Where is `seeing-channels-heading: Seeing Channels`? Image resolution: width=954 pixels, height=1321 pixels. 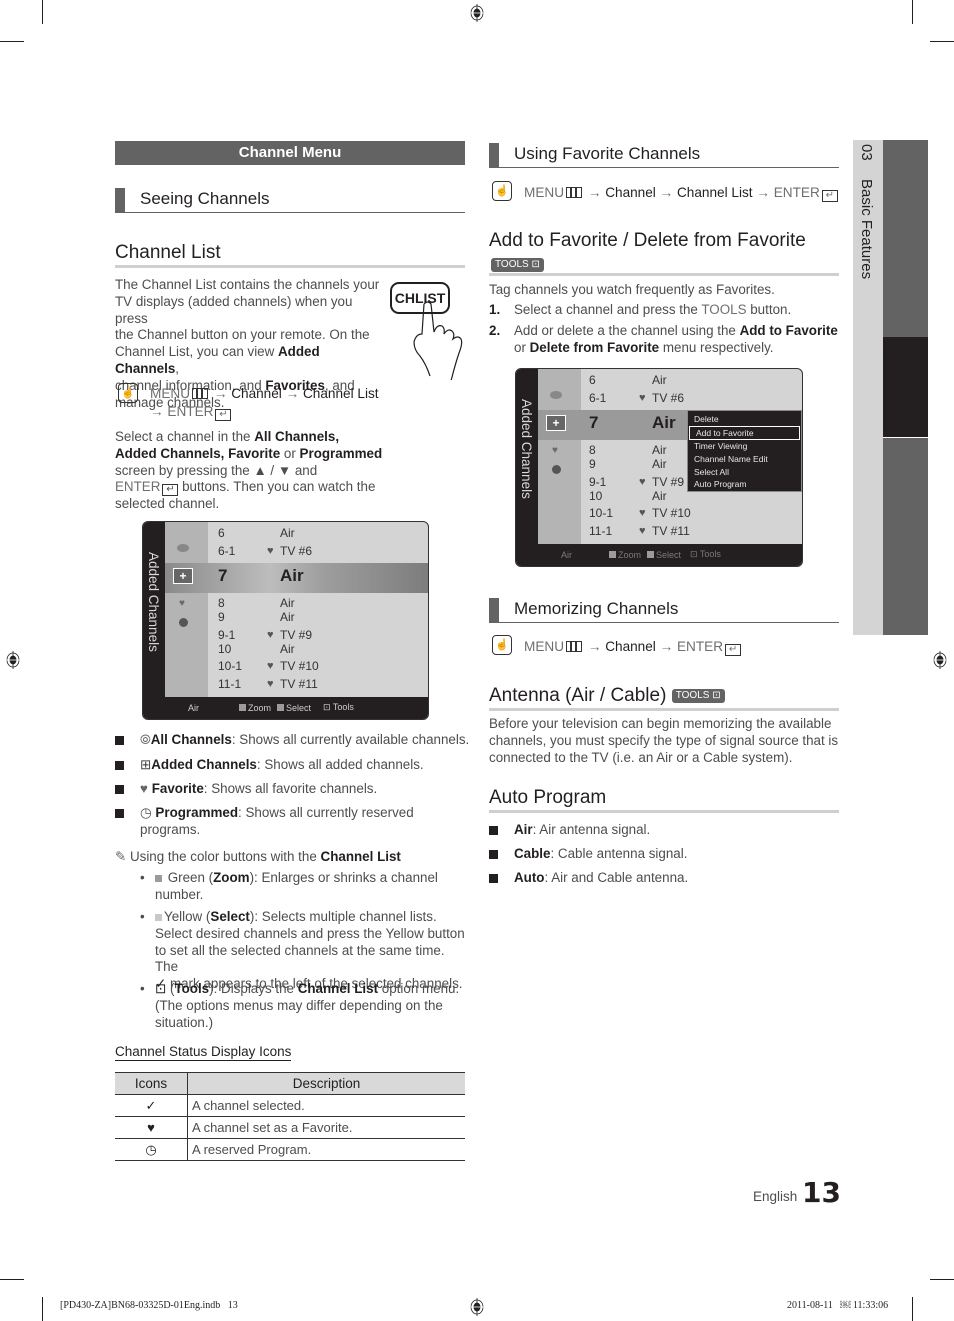 seeing-channels-heading: Seeing Channels is located at coordinates (290, 200).